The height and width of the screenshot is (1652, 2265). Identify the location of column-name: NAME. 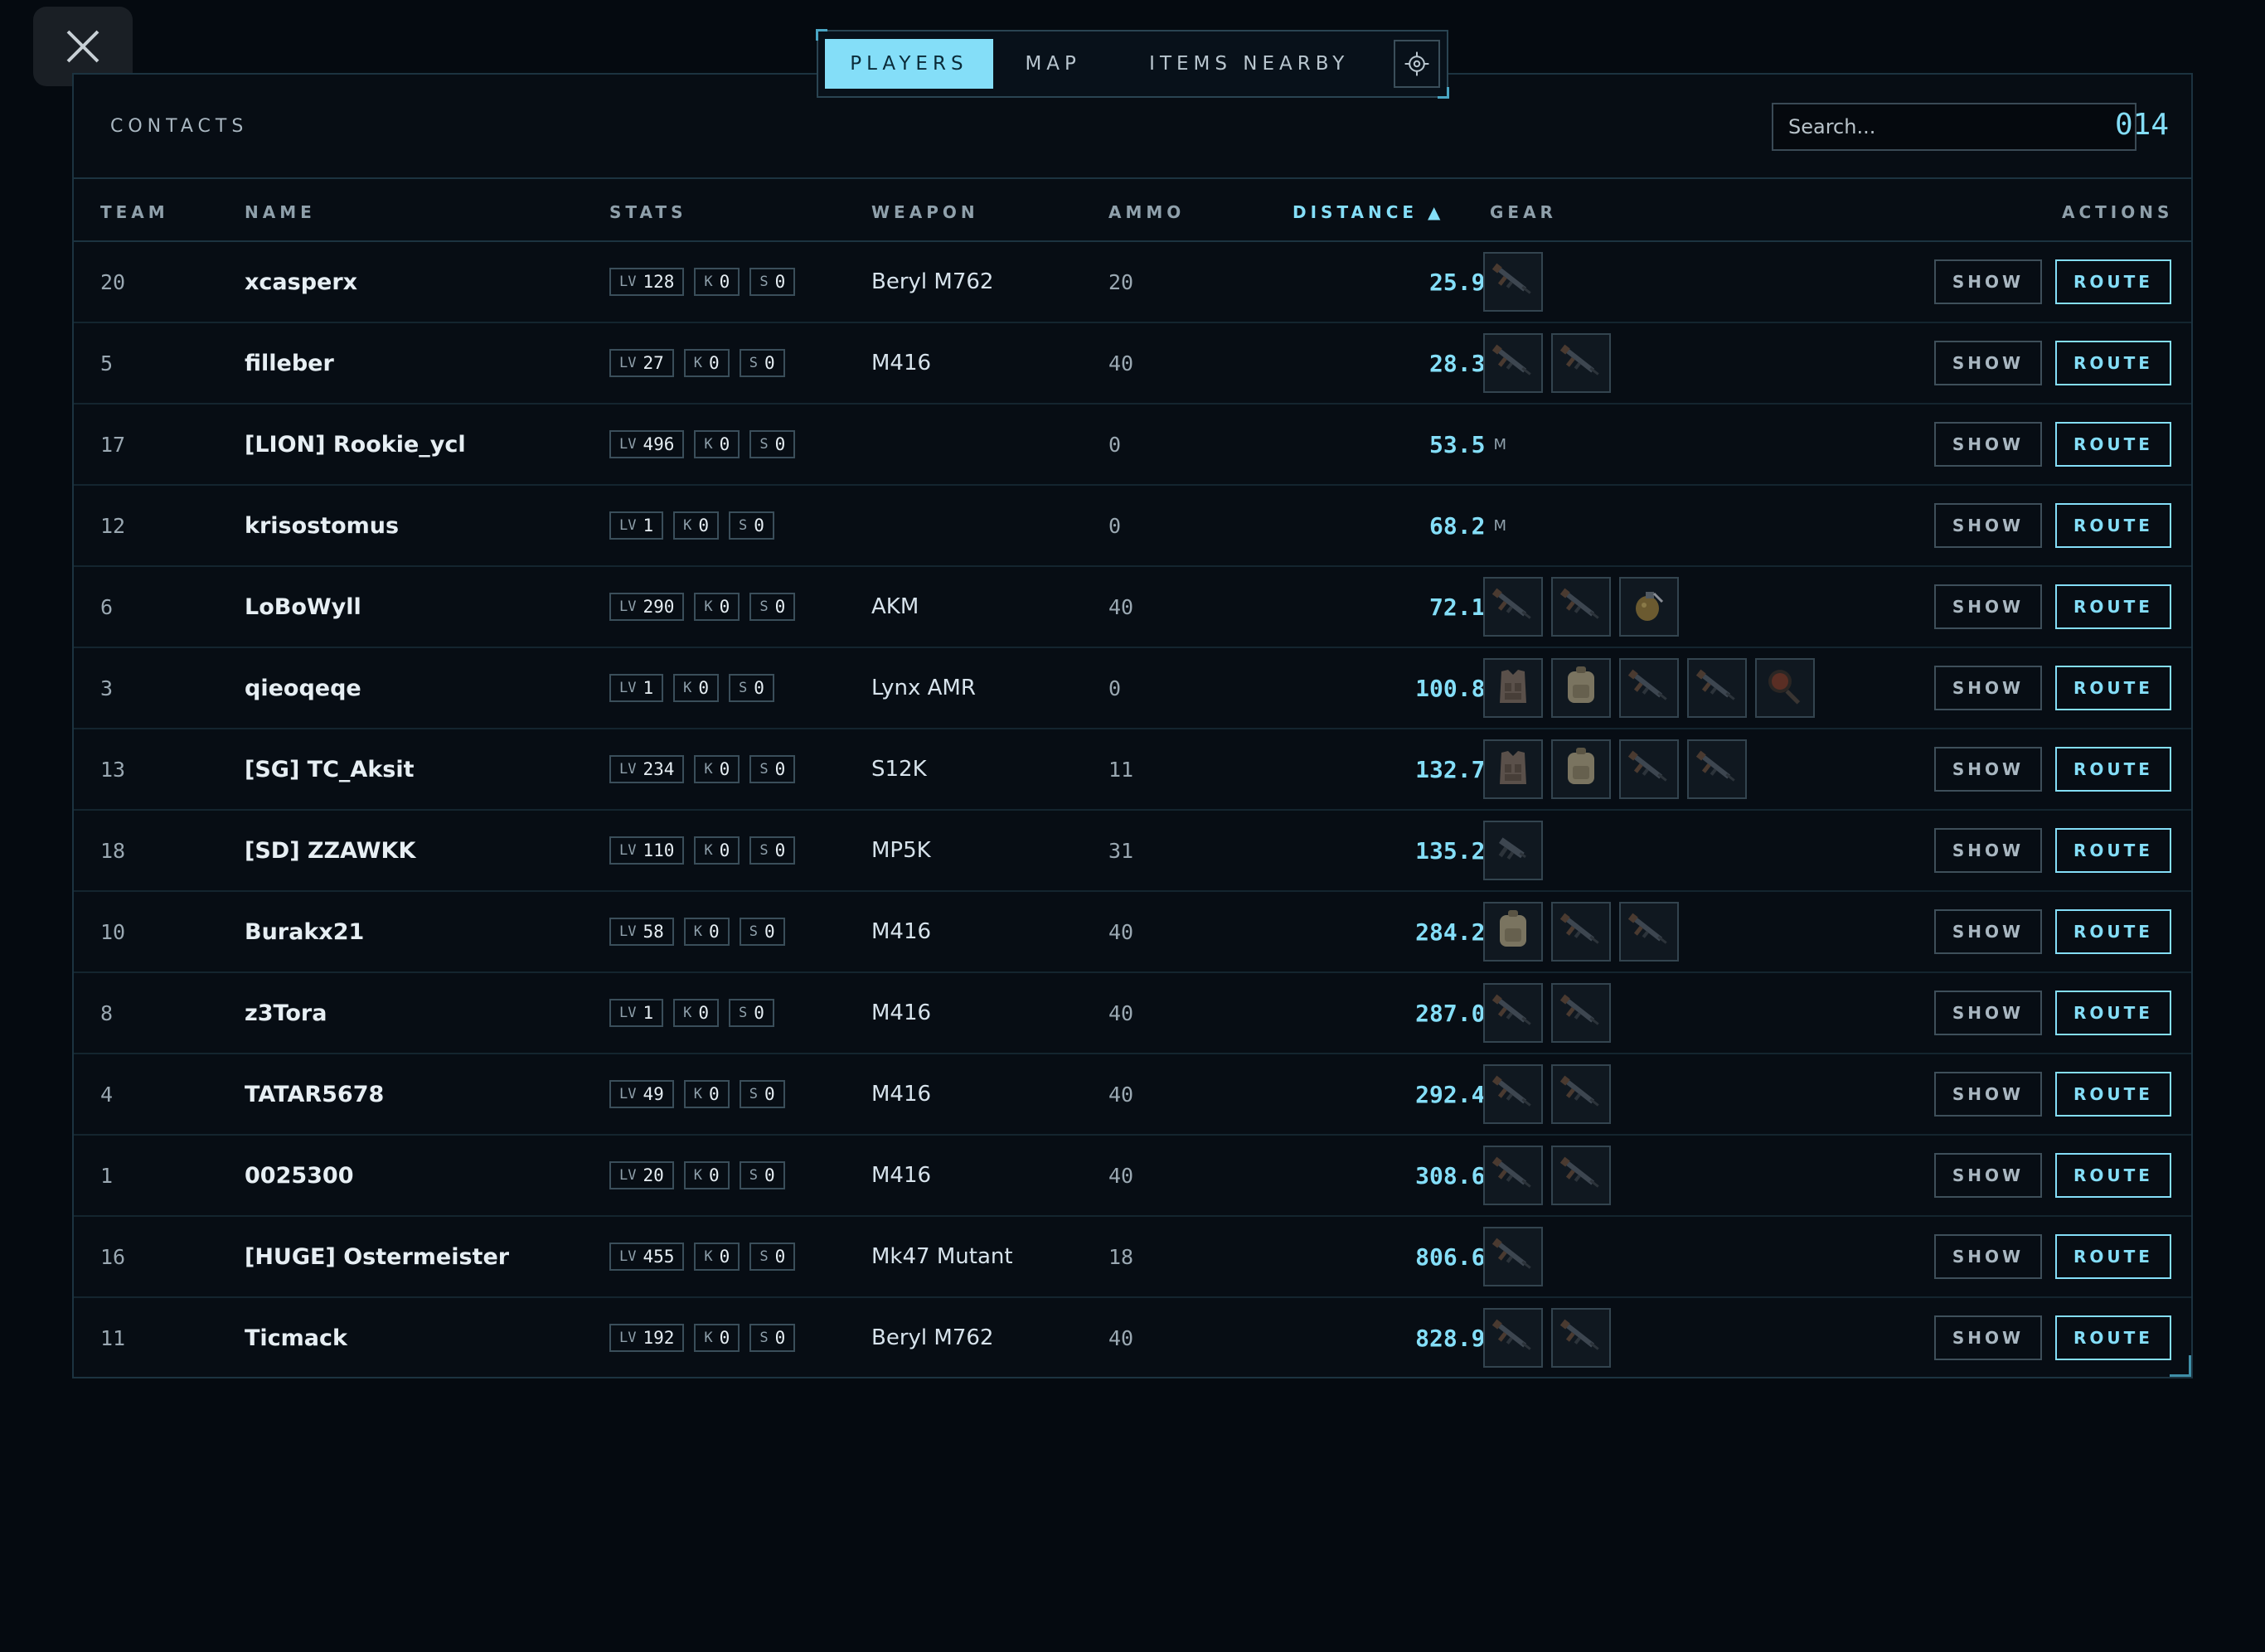
(280, 212).